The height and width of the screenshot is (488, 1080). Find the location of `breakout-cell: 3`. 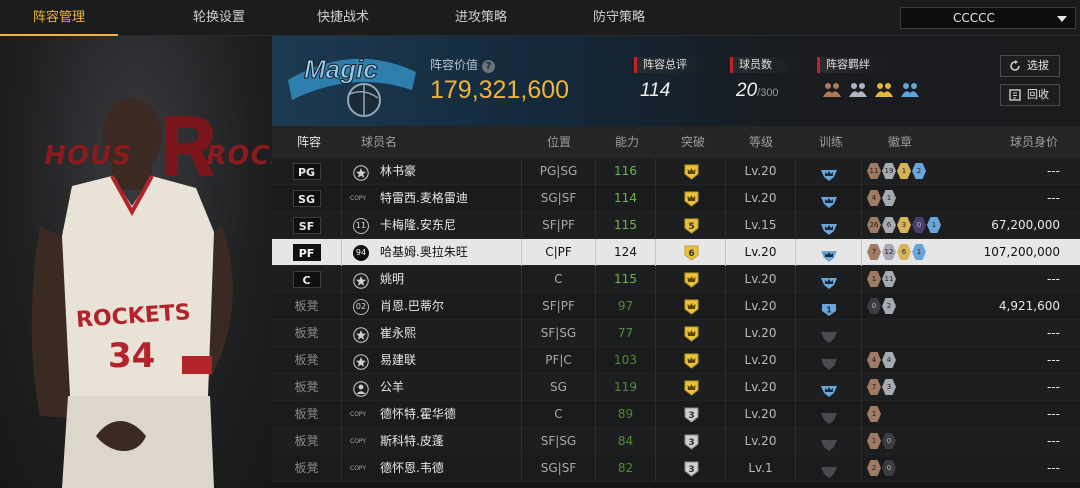

breakout-cell: 3 is located at coordinates (691, 468).